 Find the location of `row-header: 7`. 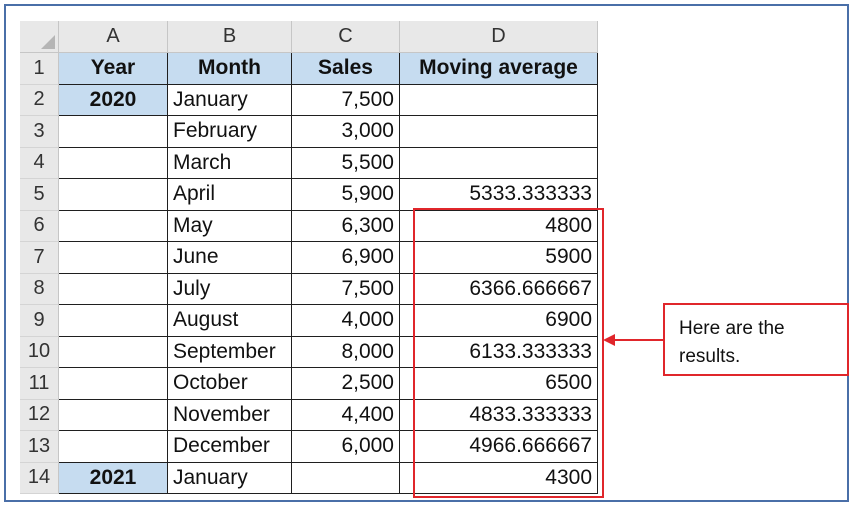

row-header: 7 is located at coordinates (39, 258).